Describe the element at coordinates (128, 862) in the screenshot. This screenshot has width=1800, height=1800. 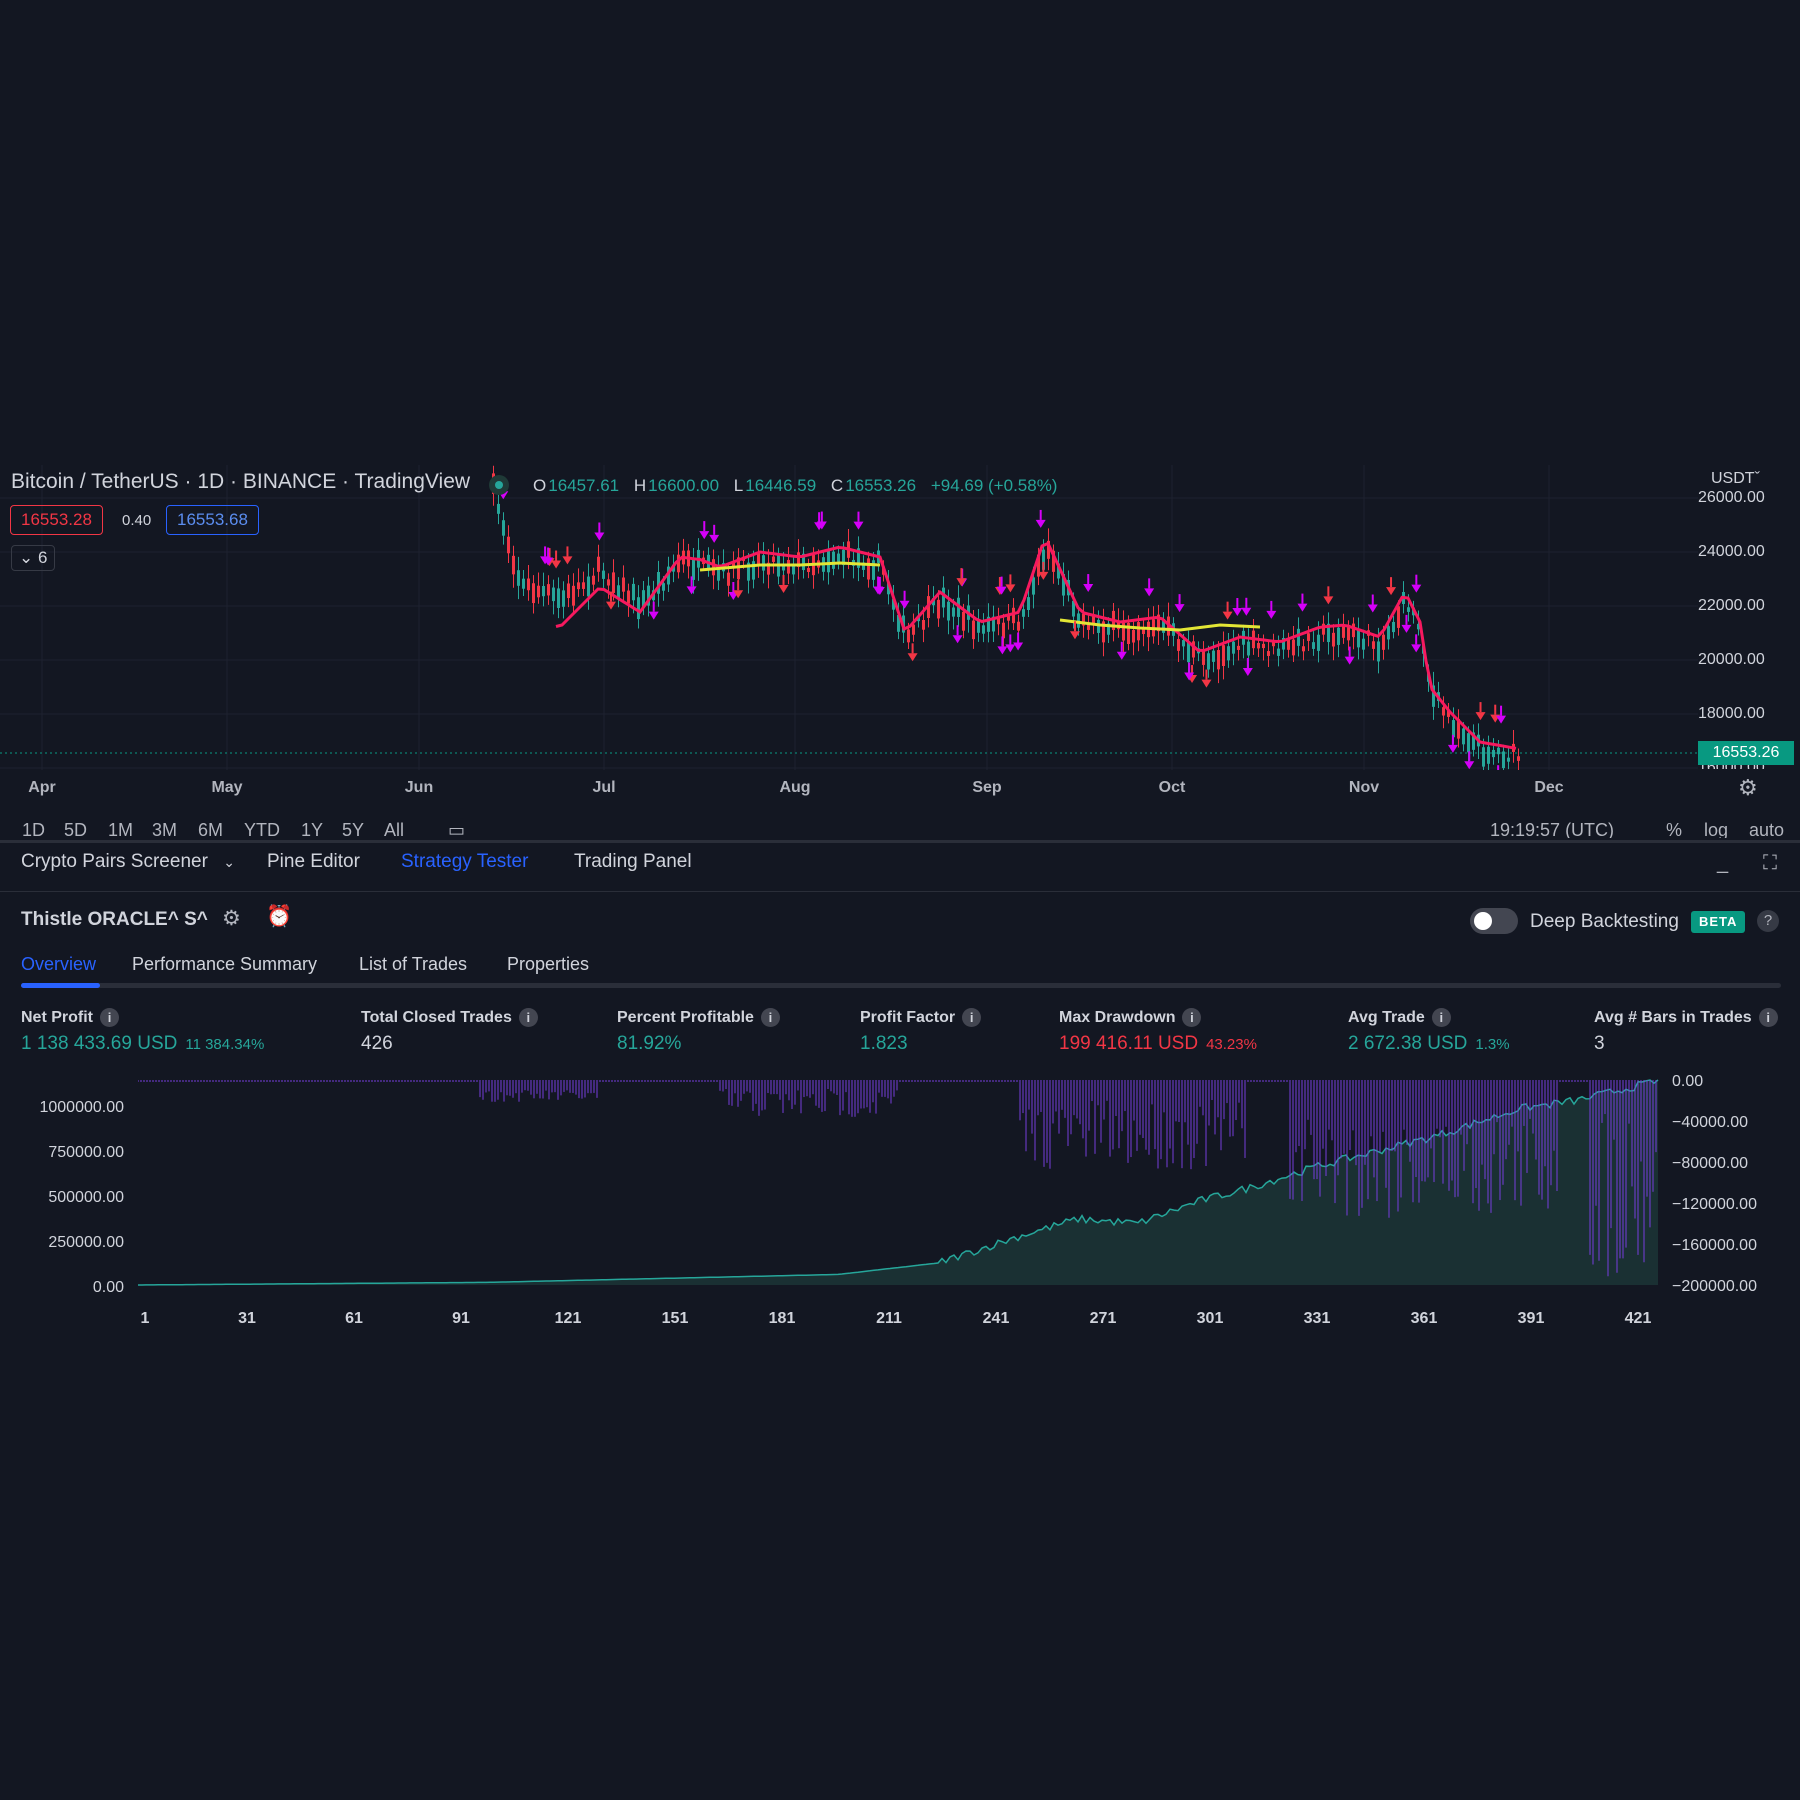
I see `tab-crypto-pairs-screener: Crypto Pairs Screener ⌄` at that location.